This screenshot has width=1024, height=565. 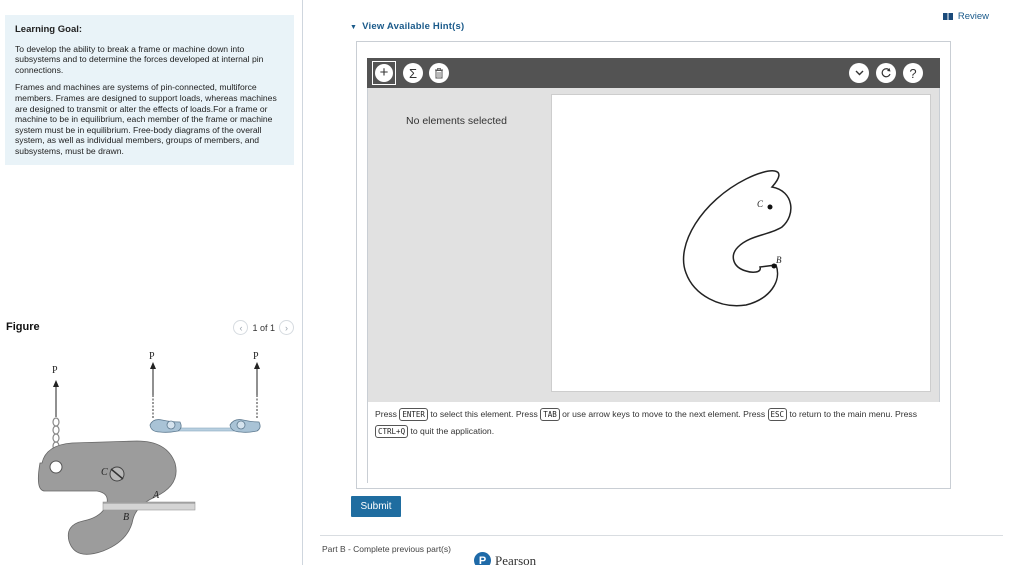 I want to click on figure-header: Figure ‹ 1 of 1 ›, so click(x=151, y=329).